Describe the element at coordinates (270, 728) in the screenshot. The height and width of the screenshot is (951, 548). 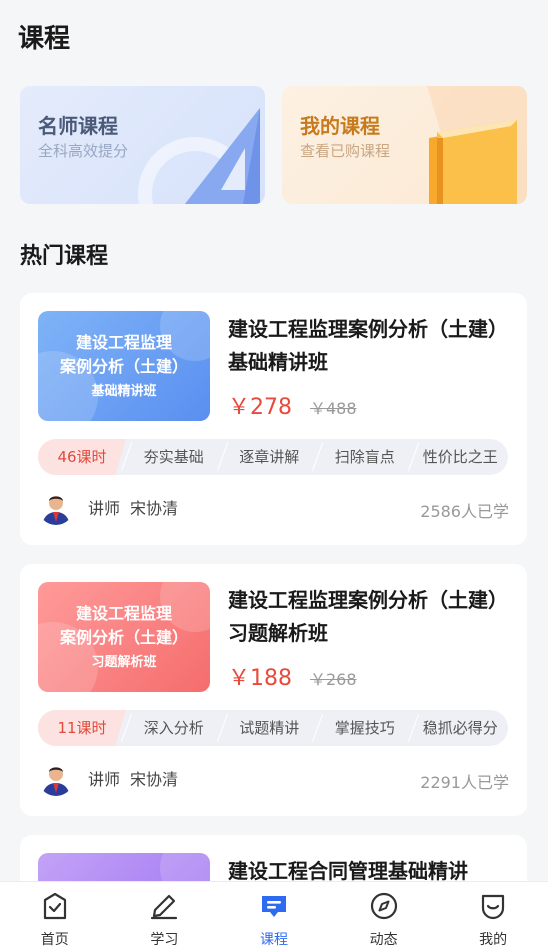
I see `course-tag: 试题精讲` at that location.